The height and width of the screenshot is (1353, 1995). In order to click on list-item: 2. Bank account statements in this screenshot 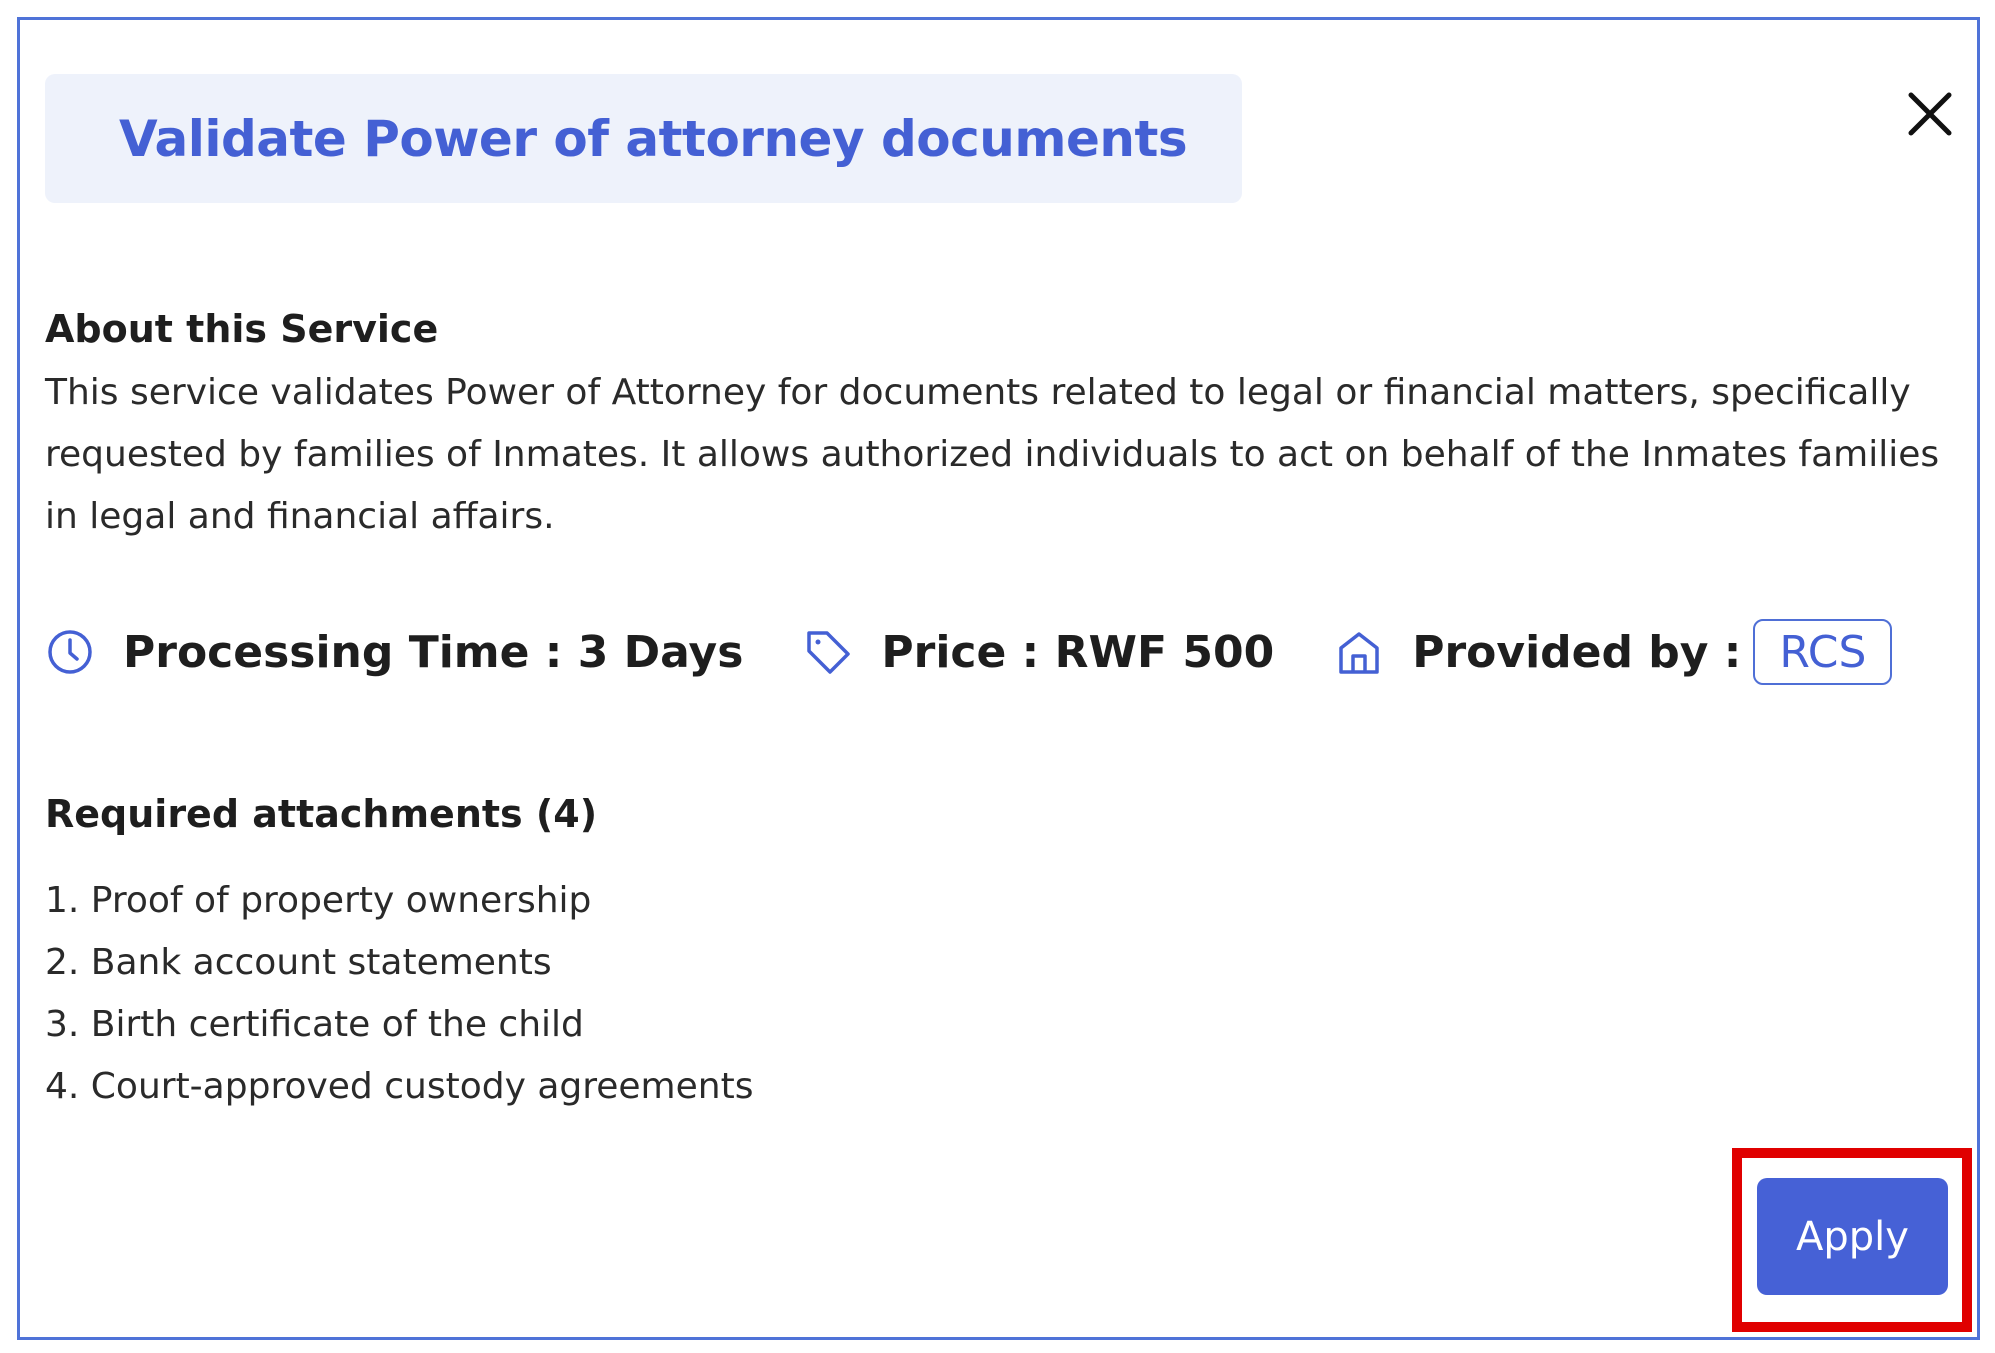, I will do `click(298, 962)`.